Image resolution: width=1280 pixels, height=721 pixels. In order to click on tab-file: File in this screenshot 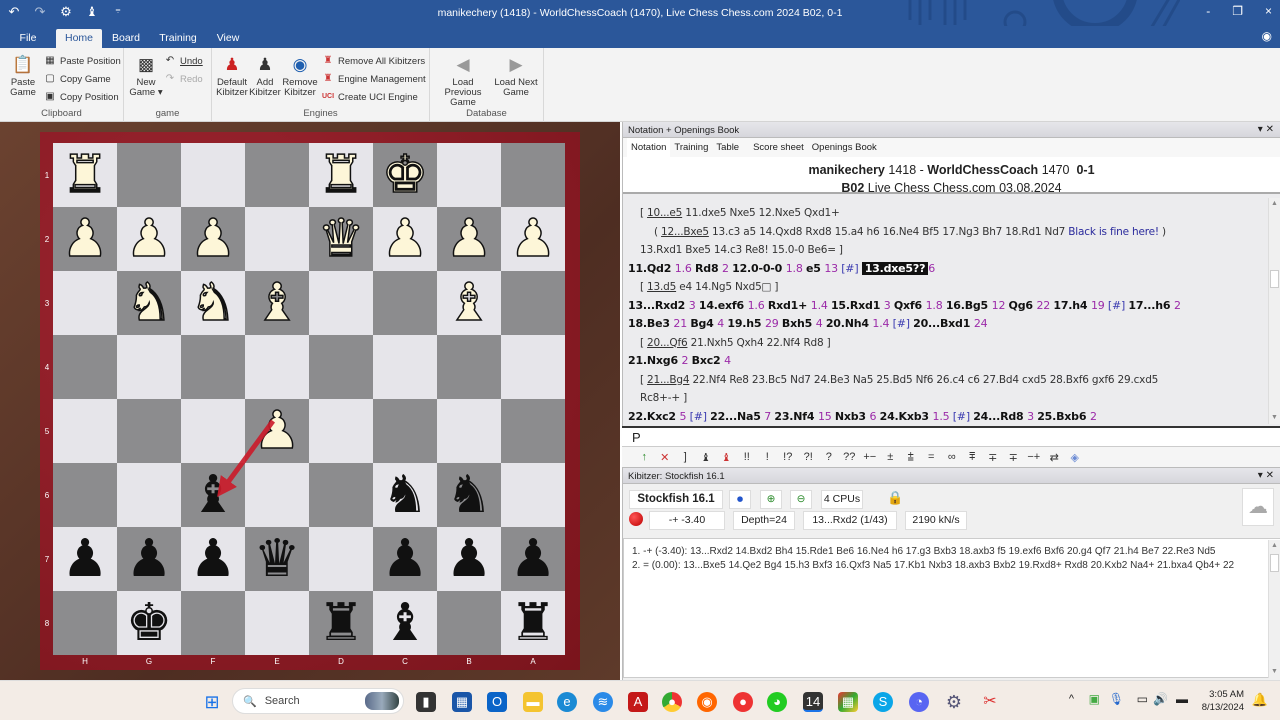, I will do `click(28, 38)`.